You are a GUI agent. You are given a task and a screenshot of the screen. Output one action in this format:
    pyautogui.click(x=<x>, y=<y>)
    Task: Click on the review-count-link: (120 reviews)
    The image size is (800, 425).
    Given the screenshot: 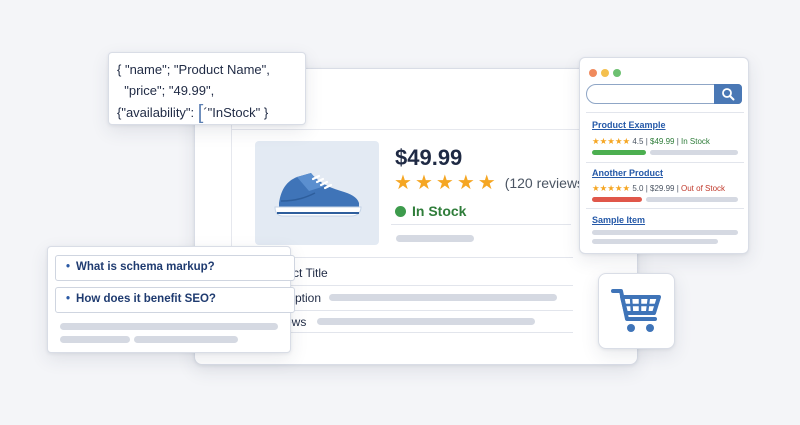 What is the action you would take?
    pyautogui.click(x=547, y=183)
    